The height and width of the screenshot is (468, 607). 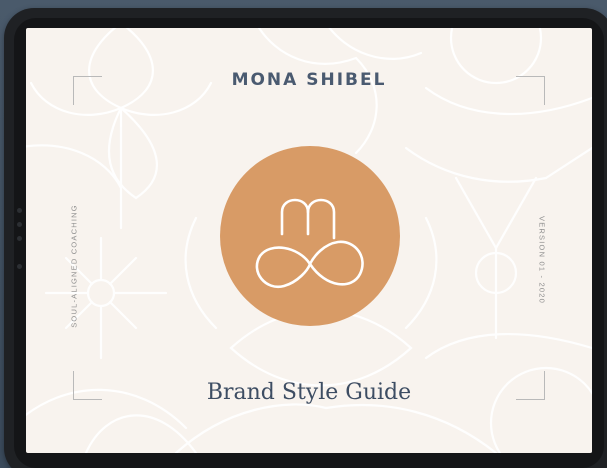 I want to click on logo-disc, so click(x=310, y=236).